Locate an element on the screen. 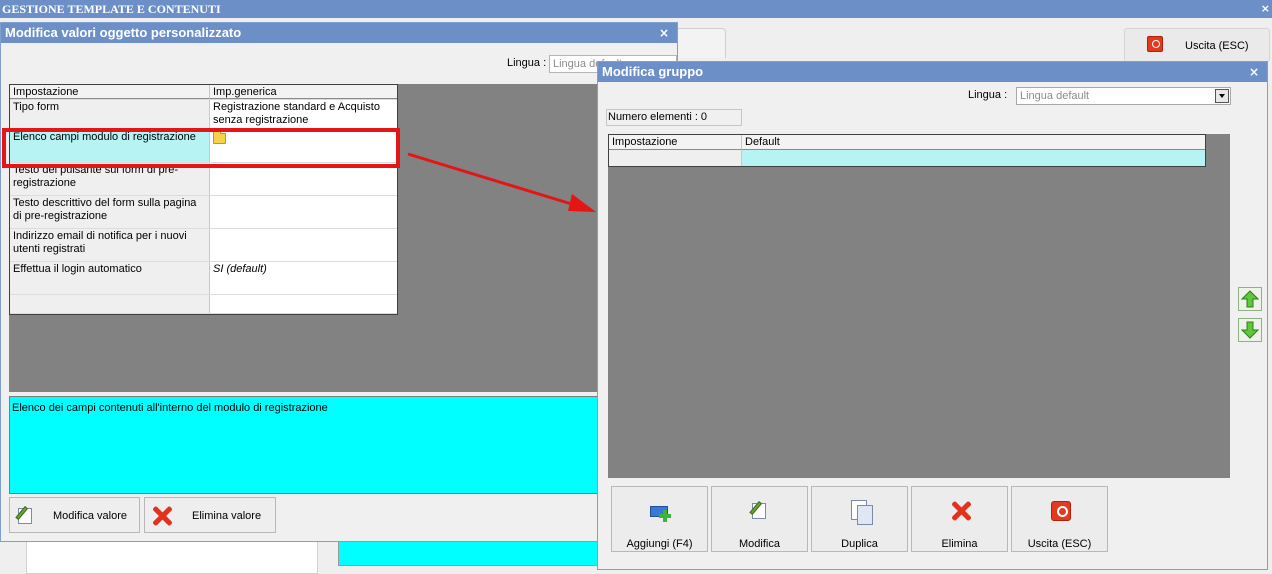 The height and width of the screenshot is (574, 1272). exit-label: Uscita (ESC) is located at coordinates (1059, 544).